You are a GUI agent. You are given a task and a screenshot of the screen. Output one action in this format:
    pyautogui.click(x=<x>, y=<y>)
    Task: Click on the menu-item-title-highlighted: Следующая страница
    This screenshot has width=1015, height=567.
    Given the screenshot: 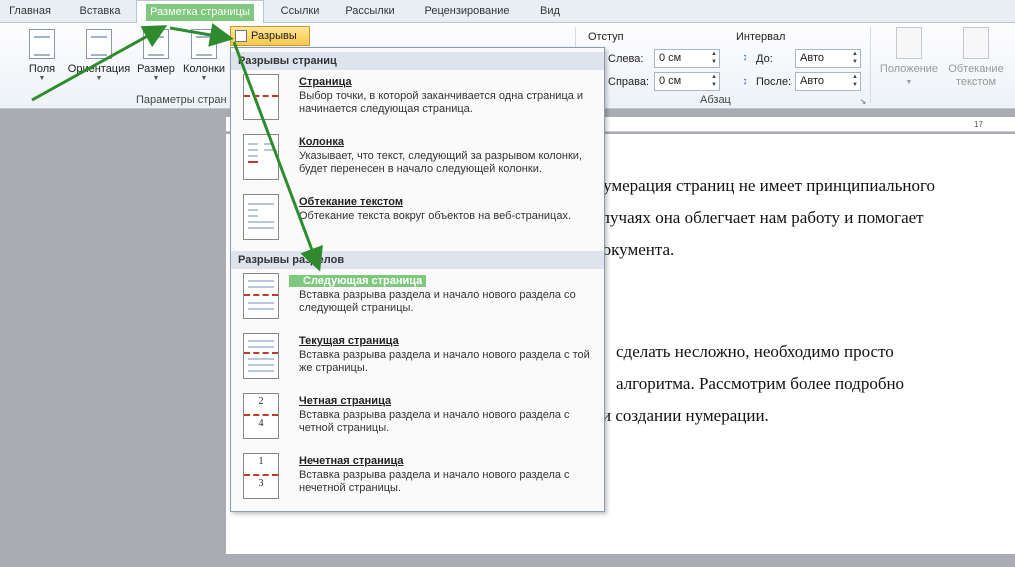 What is the action you would take?
    pyautogui.click(x=358, y=281)
    